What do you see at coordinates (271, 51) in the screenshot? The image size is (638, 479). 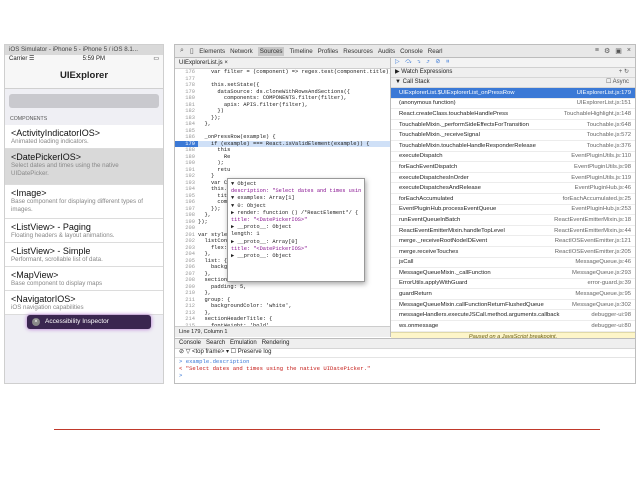 I see `tab-sources: Sources` at bounding box center [271, 51].